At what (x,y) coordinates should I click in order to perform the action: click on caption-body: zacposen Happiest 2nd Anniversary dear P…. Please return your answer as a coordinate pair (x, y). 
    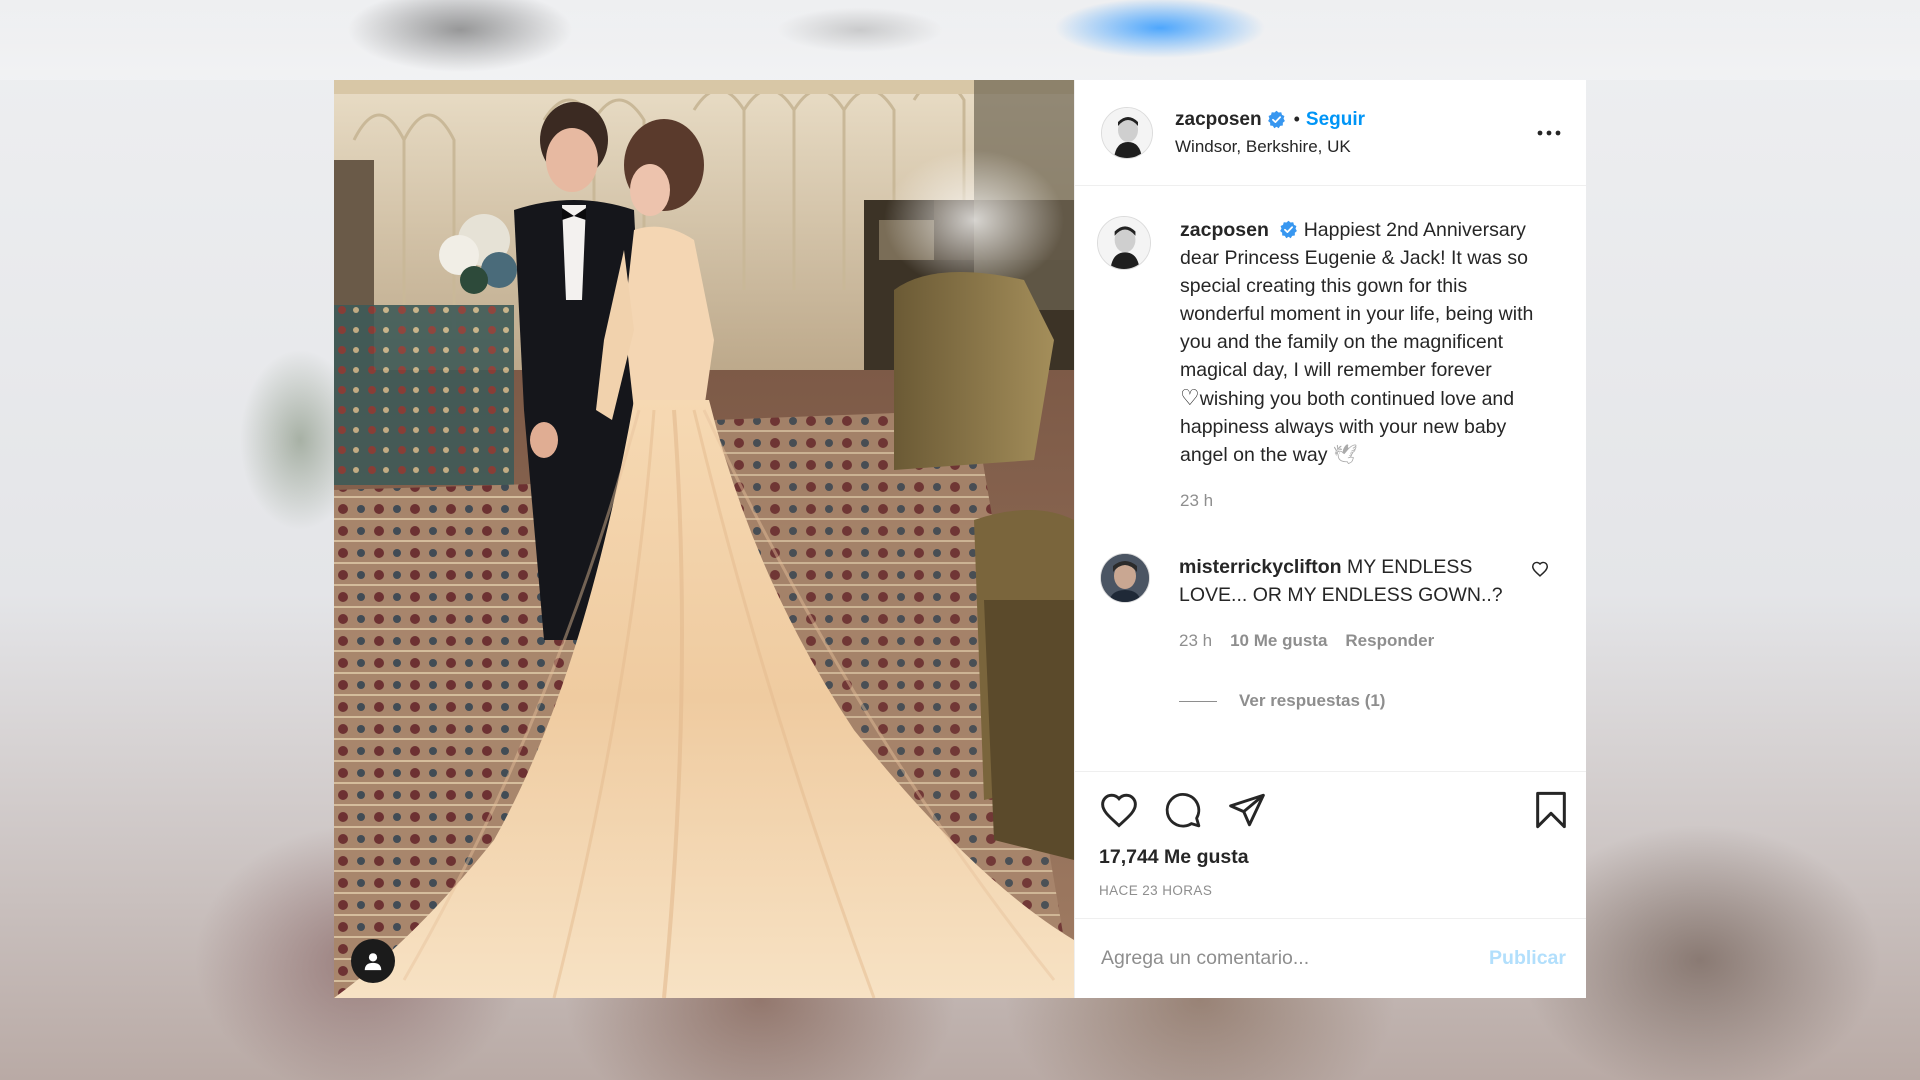
    Looking at the image, I should click on (1367, 365).